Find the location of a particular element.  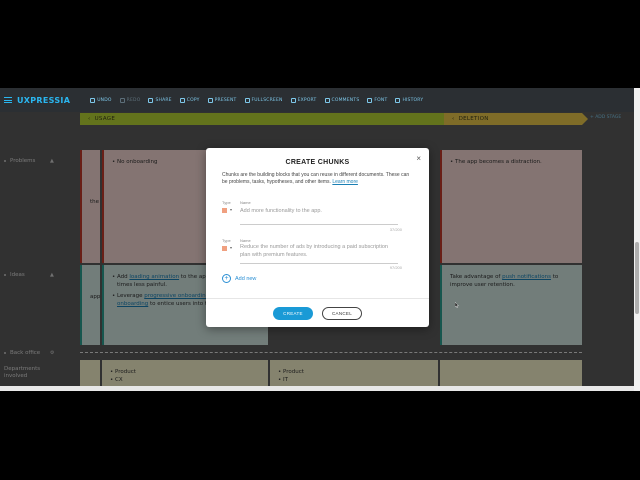

comments-icon is located at coordinates (327, 100).